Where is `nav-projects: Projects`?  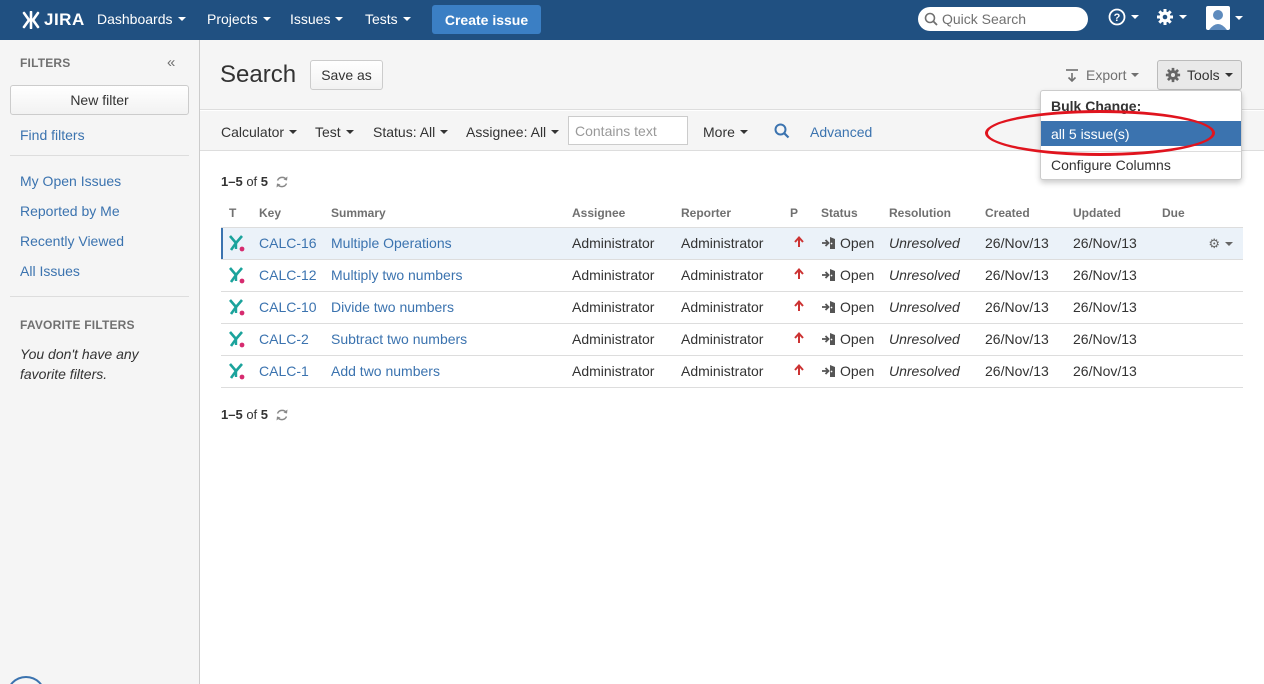 nav-projects: Projects is located at coordinates (239, 19).